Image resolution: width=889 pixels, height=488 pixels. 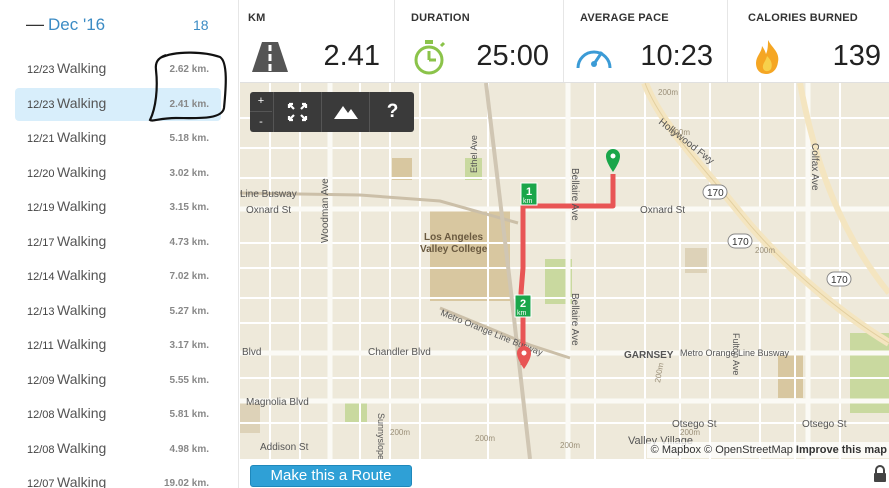 What do you see at coordinates (189, 104) in the screenshot?
I see `activity-distance: 2.41 km.` at bounding box center [189, 104].